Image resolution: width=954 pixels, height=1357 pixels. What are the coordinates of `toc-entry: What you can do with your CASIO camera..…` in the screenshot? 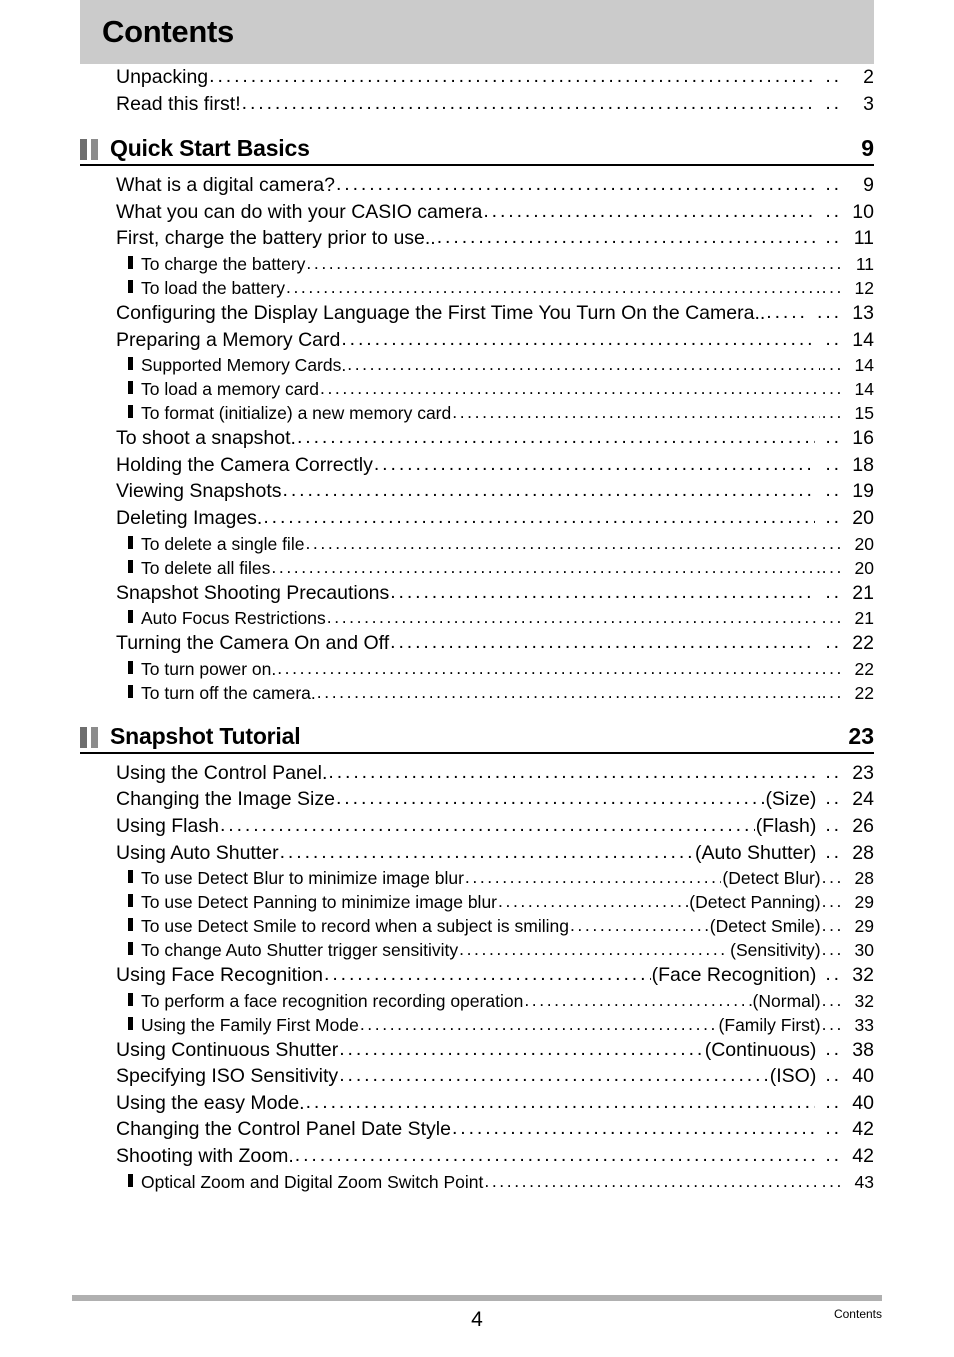 It's located at (477, 212).